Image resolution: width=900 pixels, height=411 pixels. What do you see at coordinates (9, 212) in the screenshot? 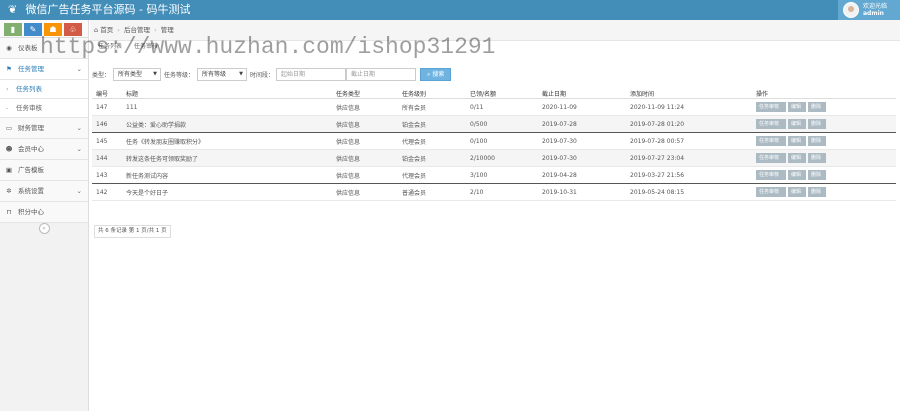
I see `bookmark-icon: ⊓` at bounding box center [9, 212].